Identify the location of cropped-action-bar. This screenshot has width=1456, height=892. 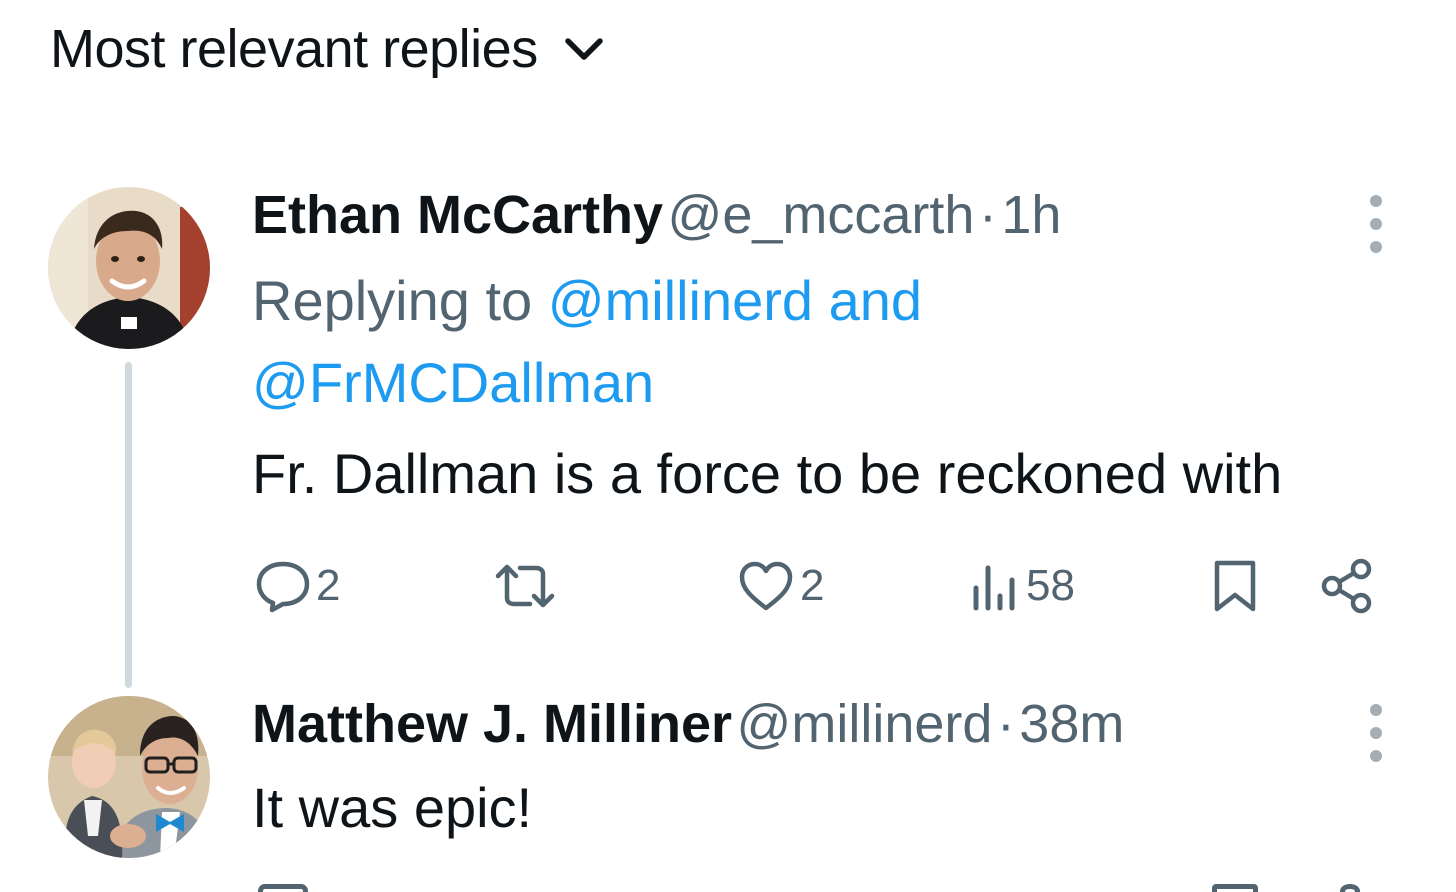
(728, 888).